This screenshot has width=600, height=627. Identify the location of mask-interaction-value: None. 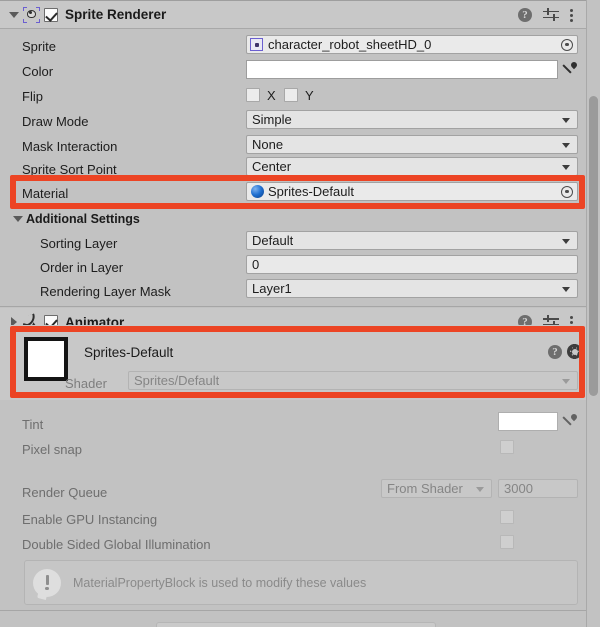
(268, 144).